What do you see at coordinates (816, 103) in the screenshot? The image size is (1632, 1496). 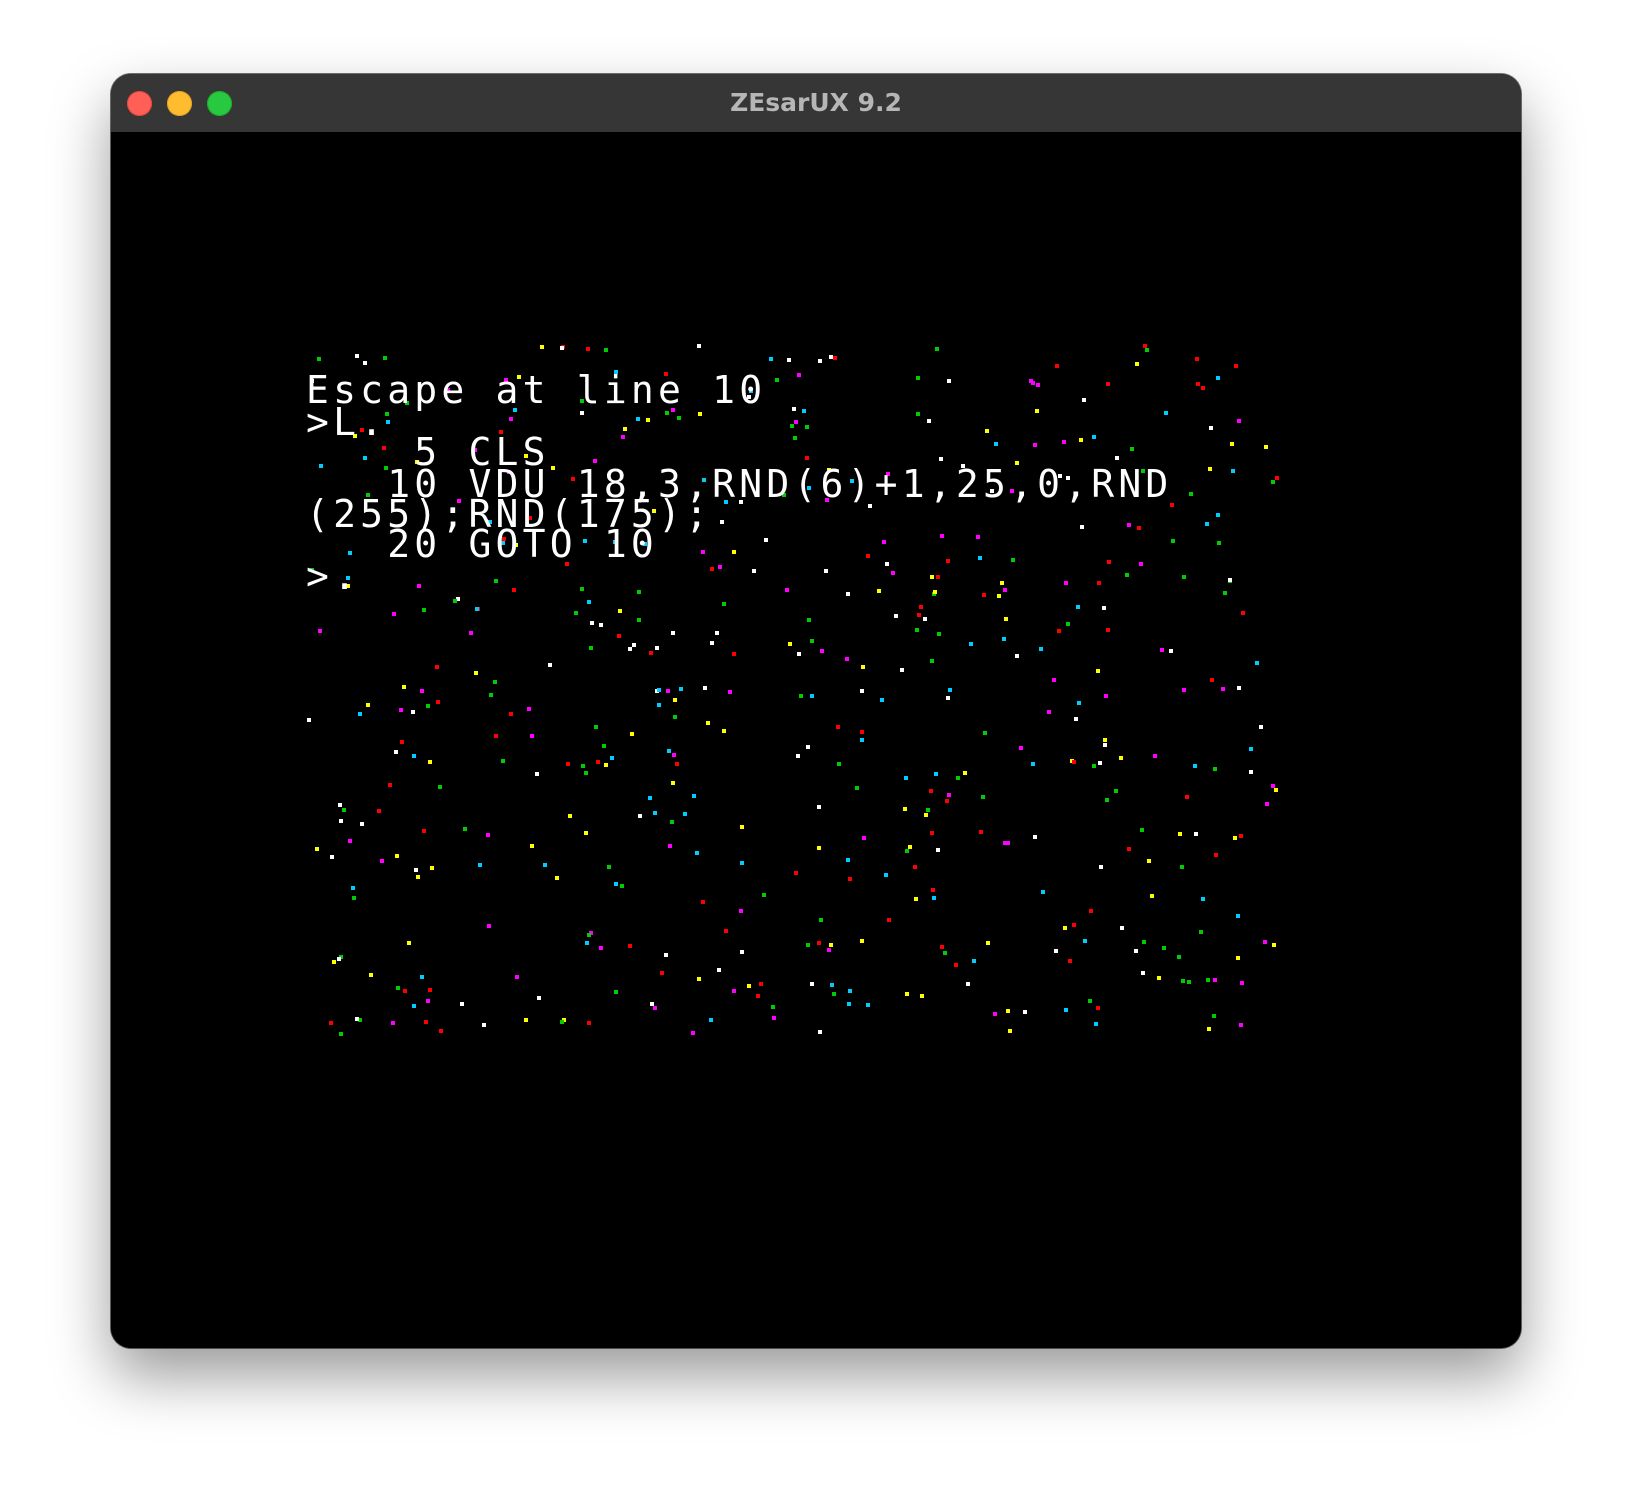 I see `title-bar: ZEsarUX 9.2` at bounding box center [816, 103].